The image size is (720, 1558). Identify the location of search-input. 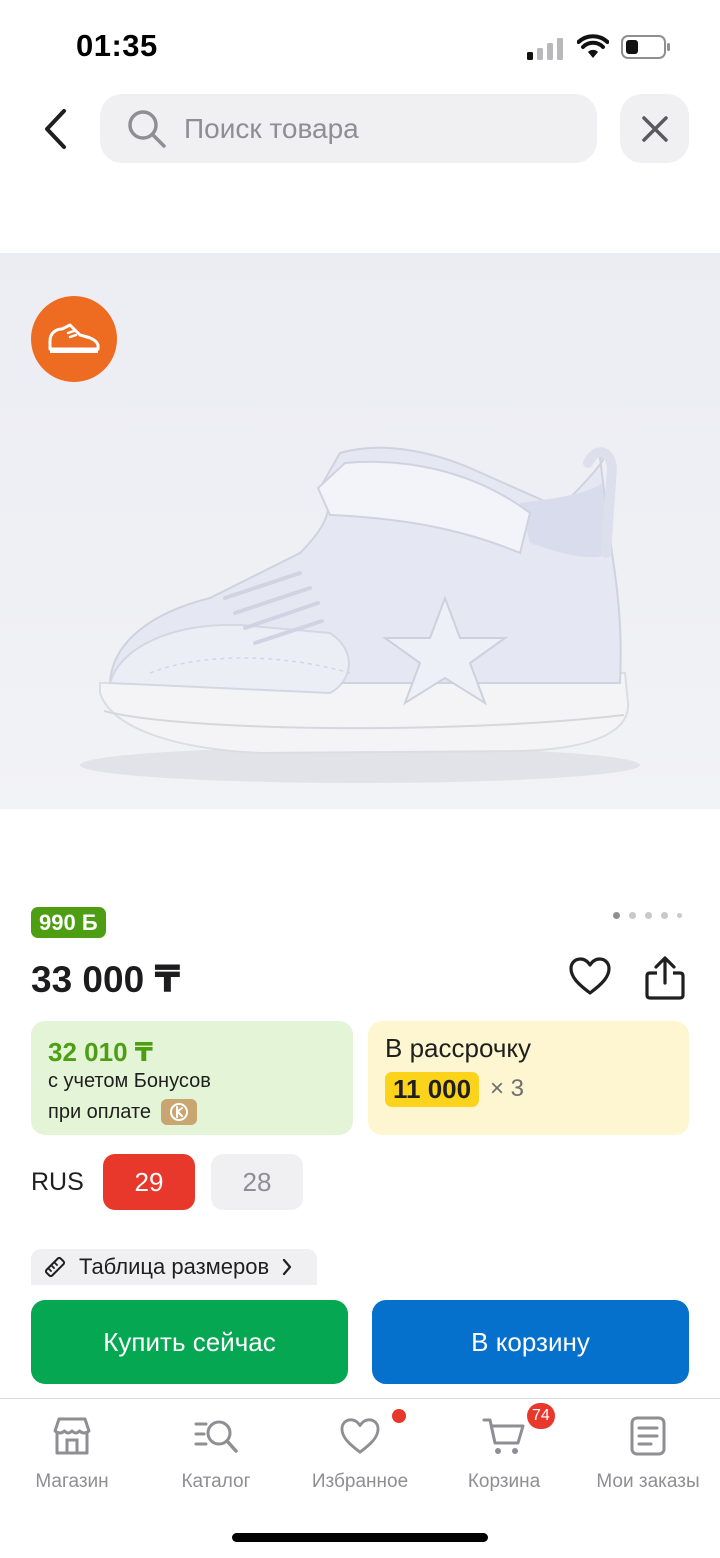
(374, 128).